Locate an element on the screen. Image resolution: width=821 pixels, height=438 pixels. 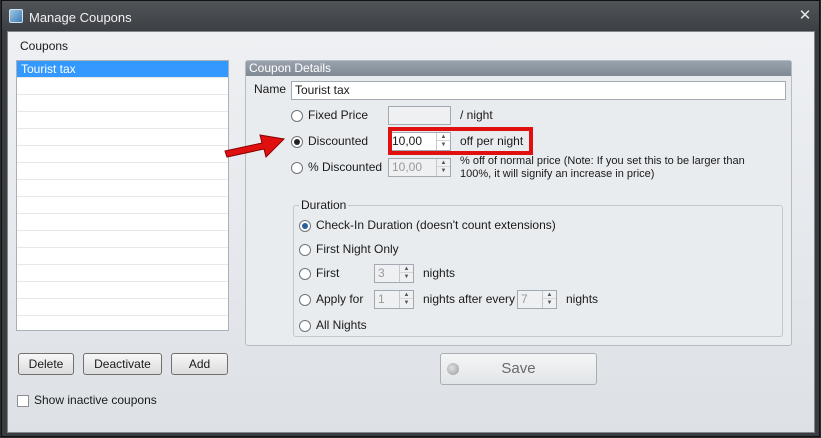
name-label: Name is located at coordinates (270, 89).